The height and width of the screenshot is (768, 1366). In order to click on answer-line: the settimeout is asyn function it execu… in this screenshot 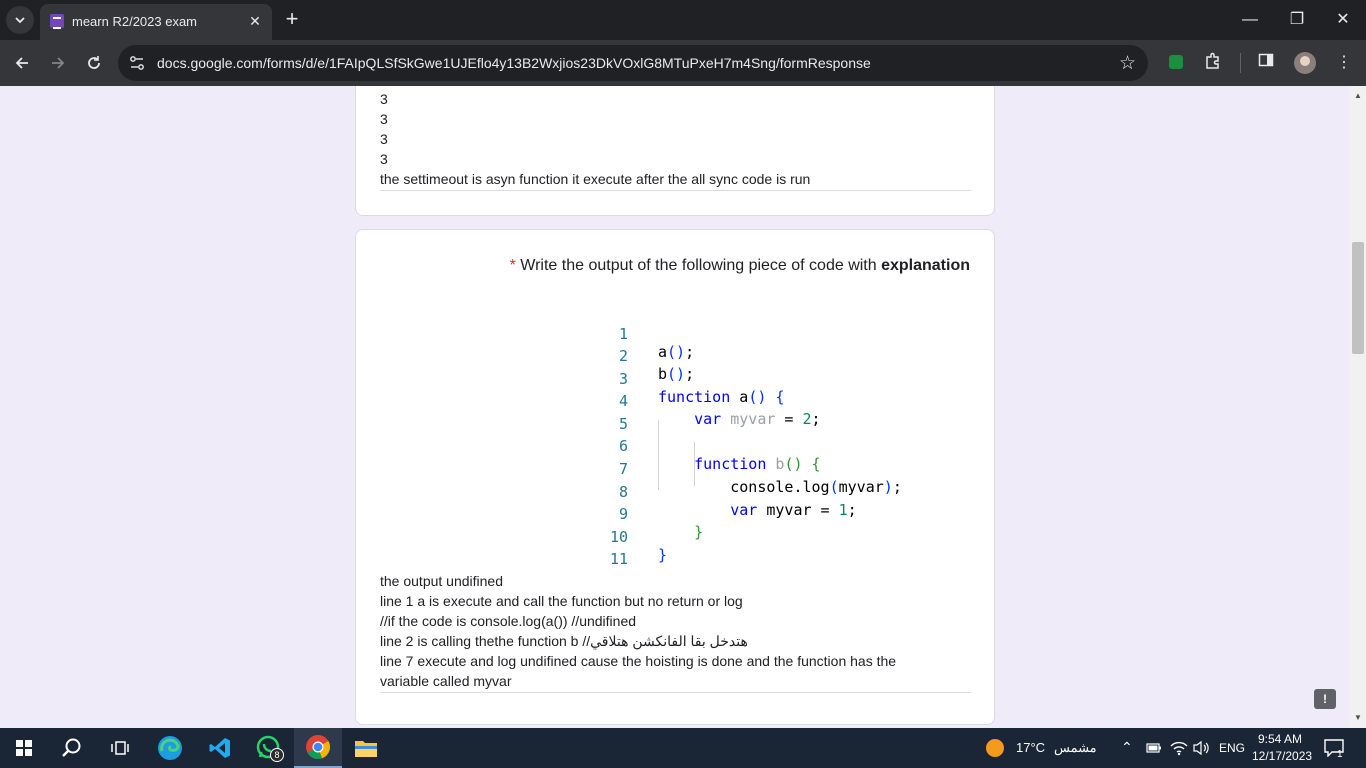, I will do `click(595, 179)`.